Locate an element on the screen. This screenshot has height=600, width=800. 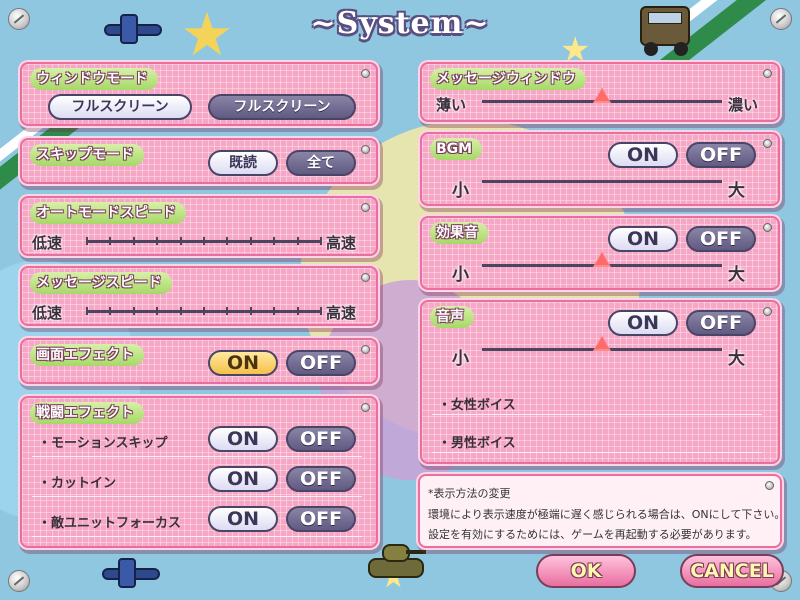
message-window-label: メッセージウィンドウ is located at coordinates (508, 79).